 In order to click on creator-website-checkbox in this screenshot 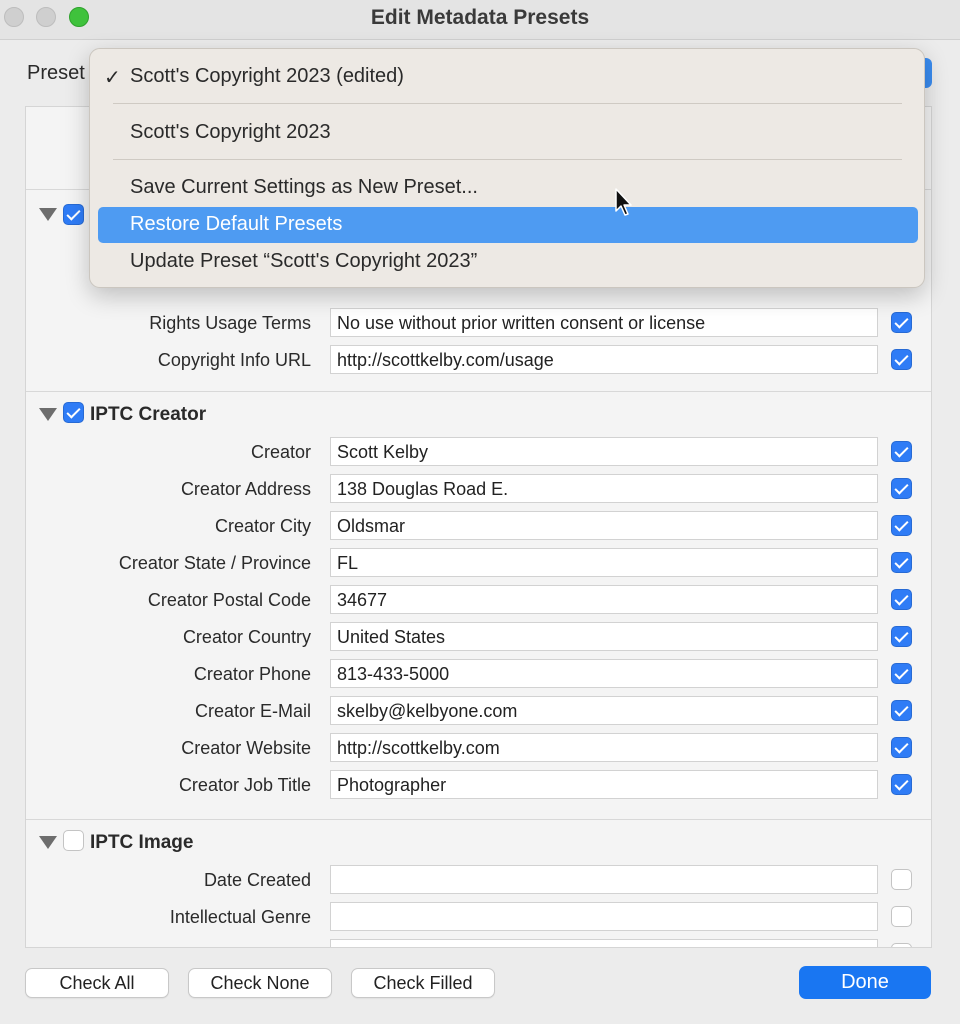, I will do `click(901, 747)`.